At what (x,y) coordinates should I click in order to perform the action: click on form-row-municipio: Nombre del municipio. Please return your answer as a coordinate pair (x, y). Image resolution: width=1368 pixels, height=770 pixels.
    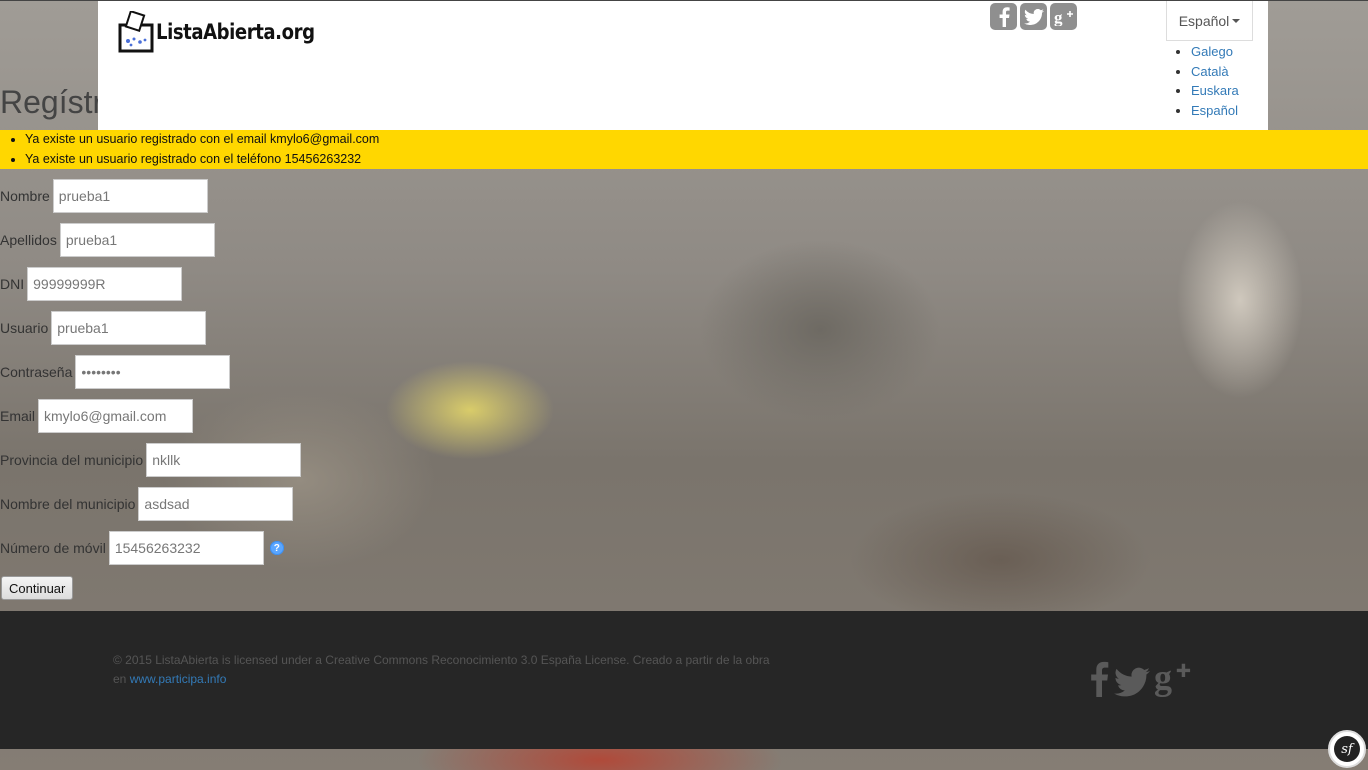
    Looking at the image, I should click on (147, 504).